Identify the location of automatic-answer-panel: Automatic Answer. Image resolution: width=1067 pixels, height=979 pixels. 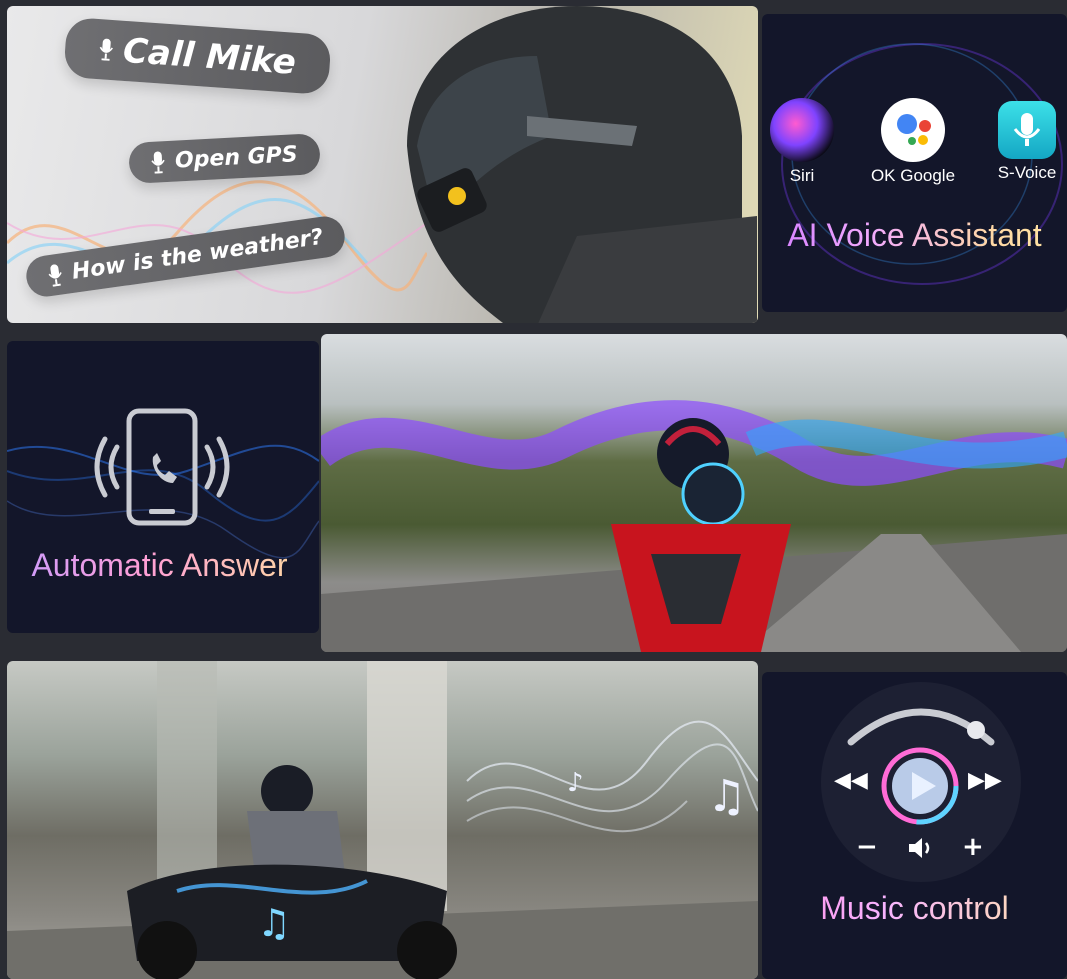
(163, 487).